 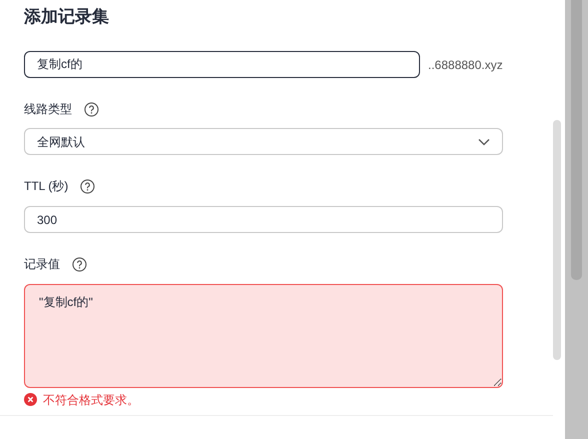 What do you see at coordinates (91, 399) in the screenshot?
I see `error-message: 不符合格式要求。` at bounding box center [91, 399].